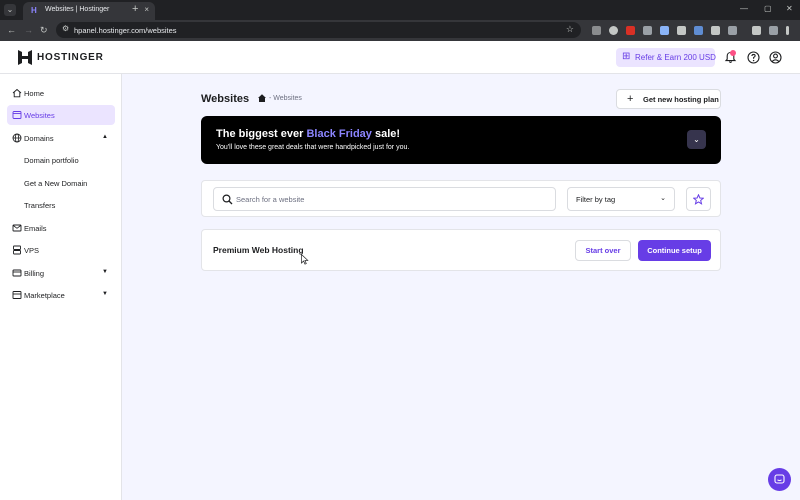 The width and height of the screenshot is (800, 500). Describe the element at coordinates (32, 250) in the screenshot. I see `sidebar-item-label: VPS` at that location.